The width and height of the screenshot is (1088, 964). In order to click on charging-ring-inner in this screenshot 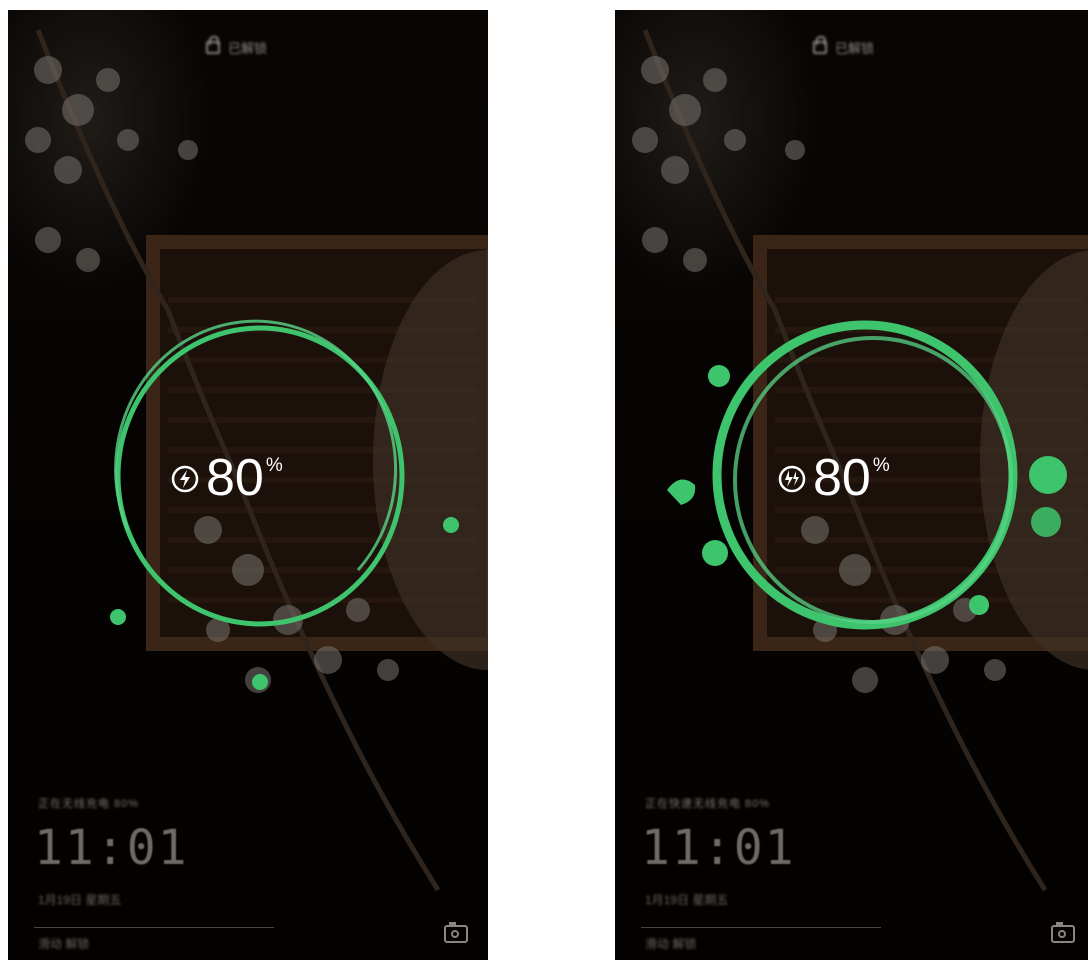, I will do `click(256, 445)`.